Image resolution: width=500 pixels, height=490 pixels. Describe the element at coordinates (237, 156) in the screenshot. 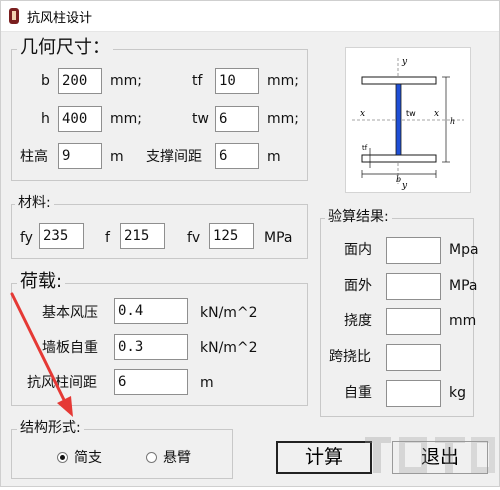

I see `brace-spacing-input: 6` at that location.